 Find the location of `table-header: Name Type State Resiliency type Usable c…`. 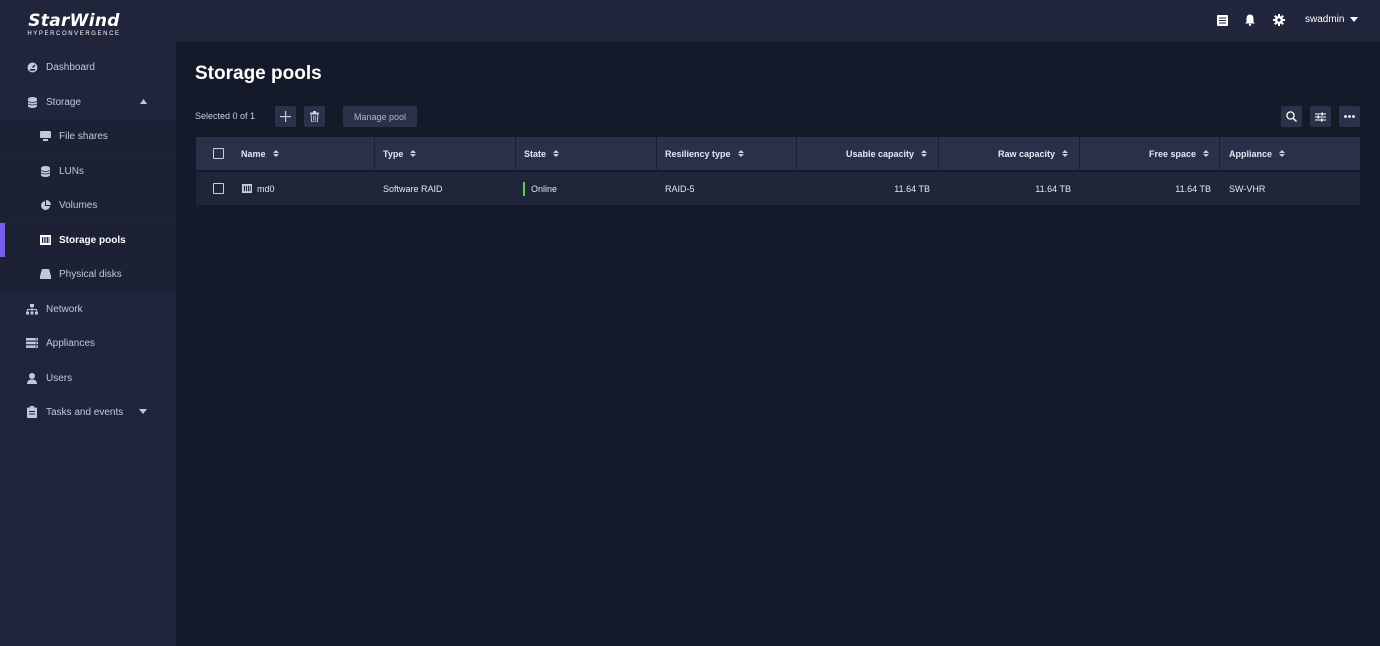

table-header: Name Type State Resiliency type Usable c… is located at coordinates (778, 153).